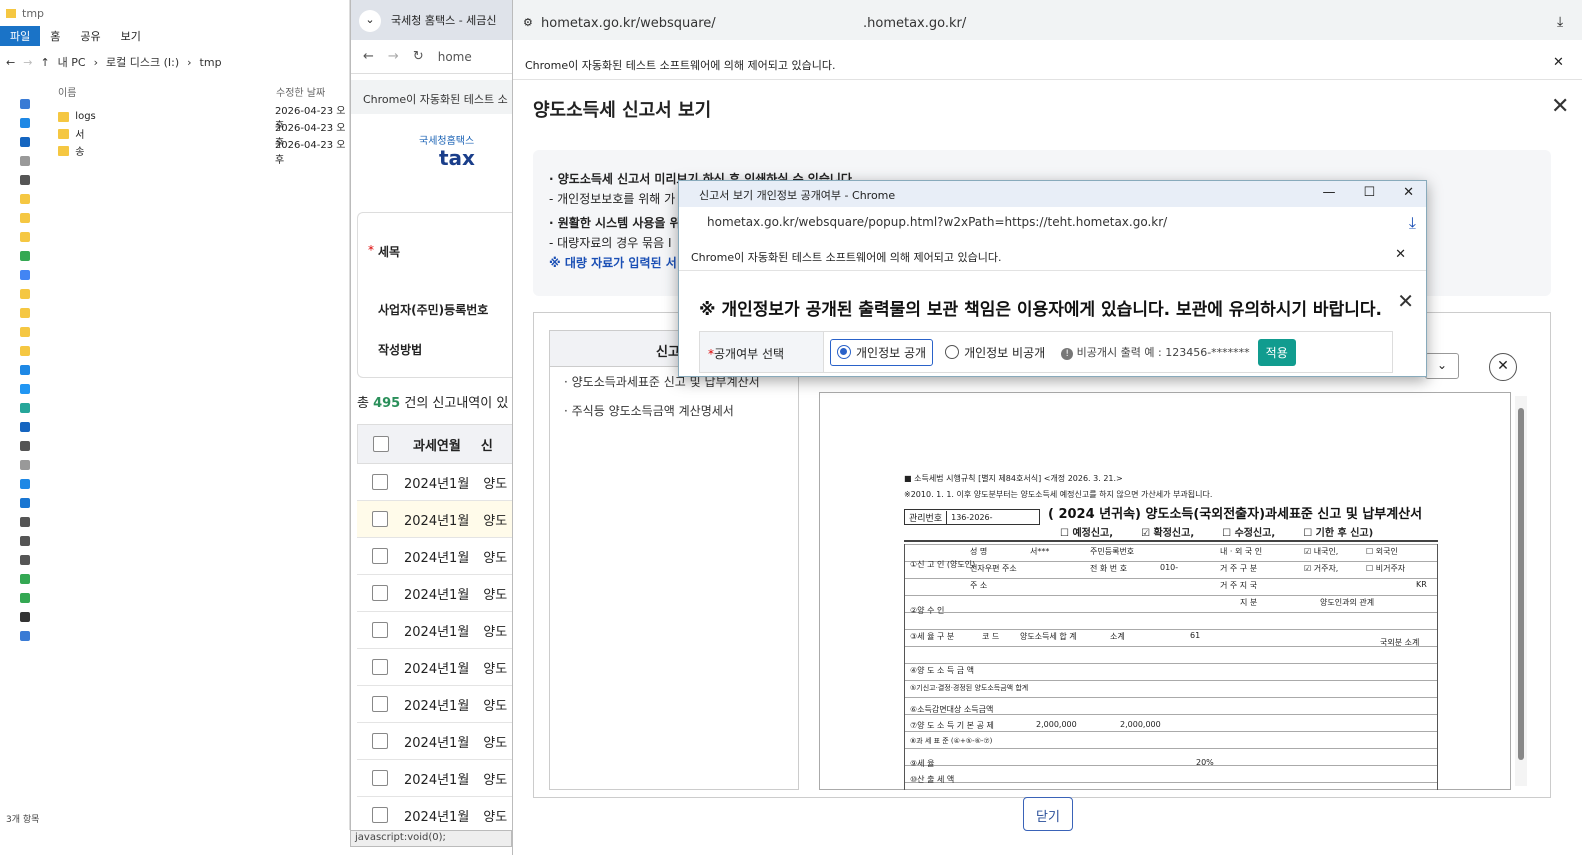 This screenshot has height=855, width=1582. Describe the element at coordinates (455, 57) in the screenshot. I see `url-text: home` at that location.